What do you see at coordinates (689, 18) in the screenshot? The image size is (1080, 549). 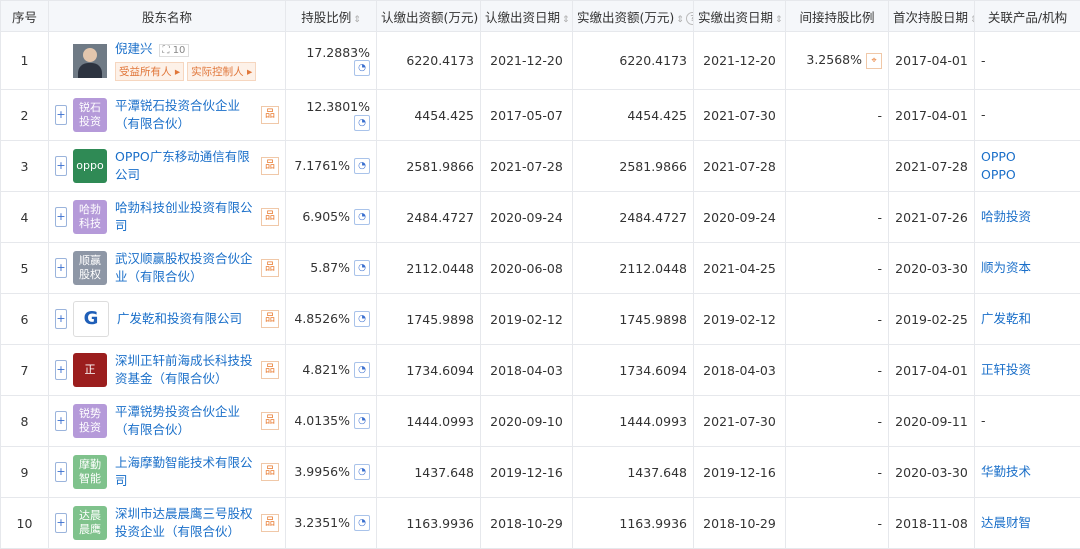 I see `help-icon: ?` at bounding box center [689, 18].